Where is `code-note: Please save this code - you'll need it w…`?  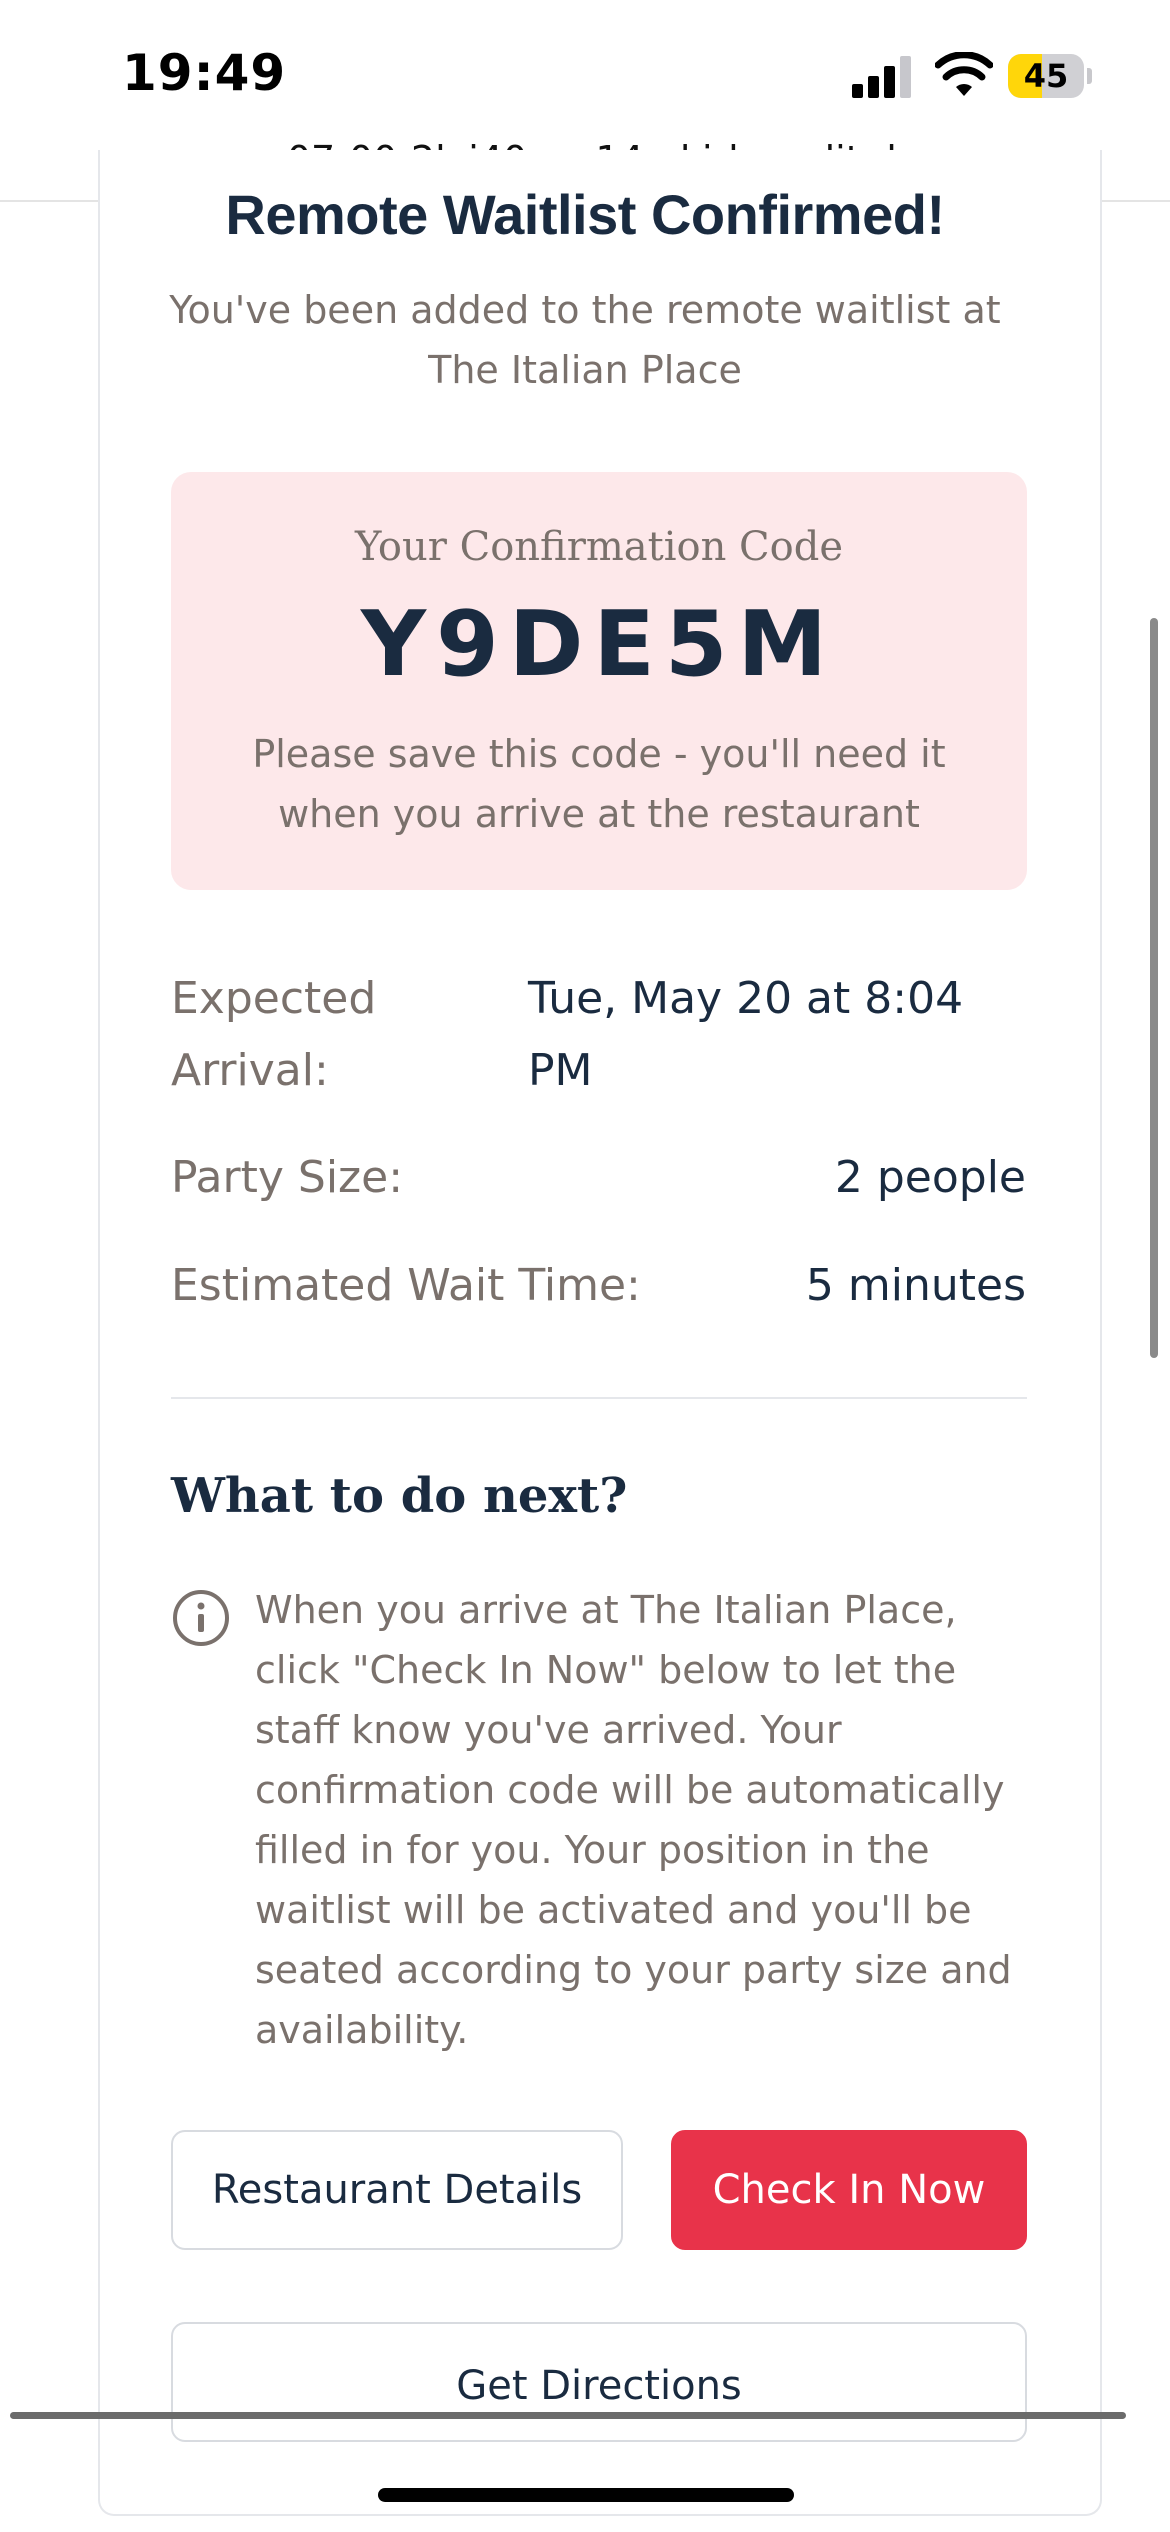 code-note: Please save this code - you'll need it w… is located at coordinates (599, 784).